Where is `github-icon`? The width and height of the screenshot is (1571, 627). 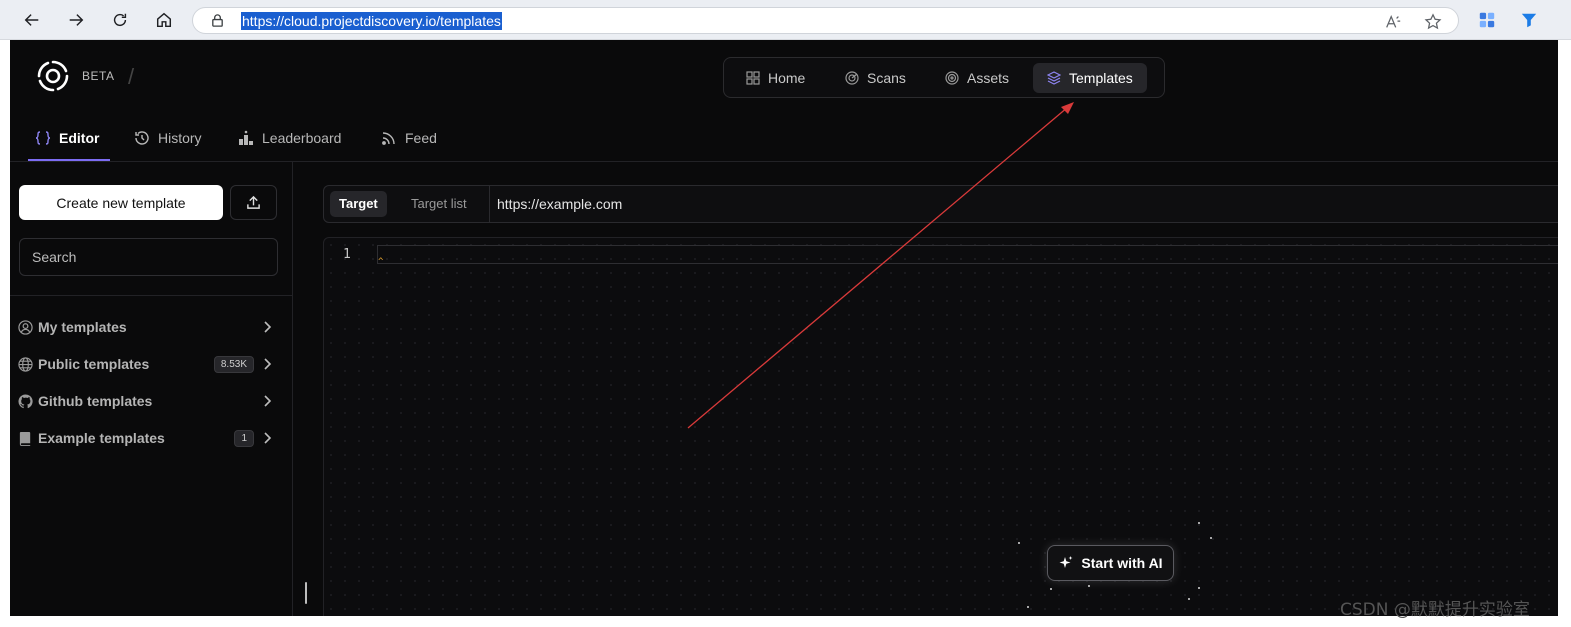
github-icon is located at coordinates (25, 400).